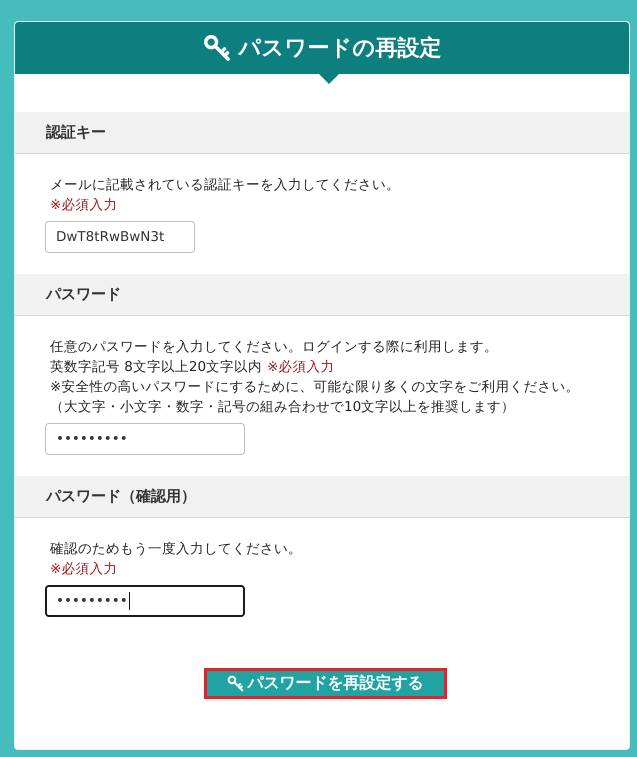 Image resolution: width=637 pixels, height=757 pixels. I want to click on instruction-text: 英数字記号 8文字以上20文字以内, so click(156, 367).